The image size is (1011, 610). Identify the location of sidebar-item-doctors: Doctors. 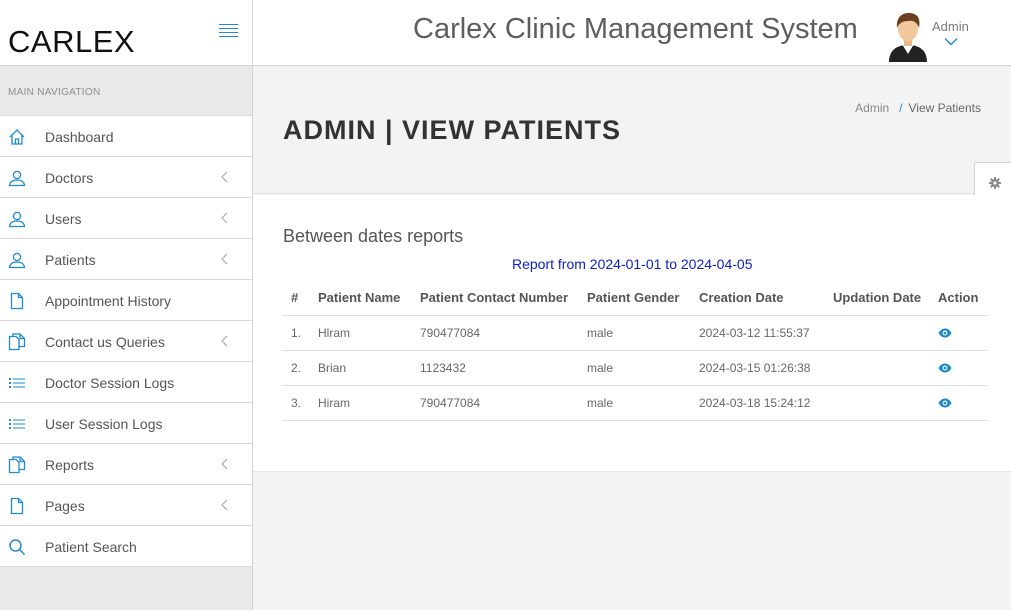
(126, 177).